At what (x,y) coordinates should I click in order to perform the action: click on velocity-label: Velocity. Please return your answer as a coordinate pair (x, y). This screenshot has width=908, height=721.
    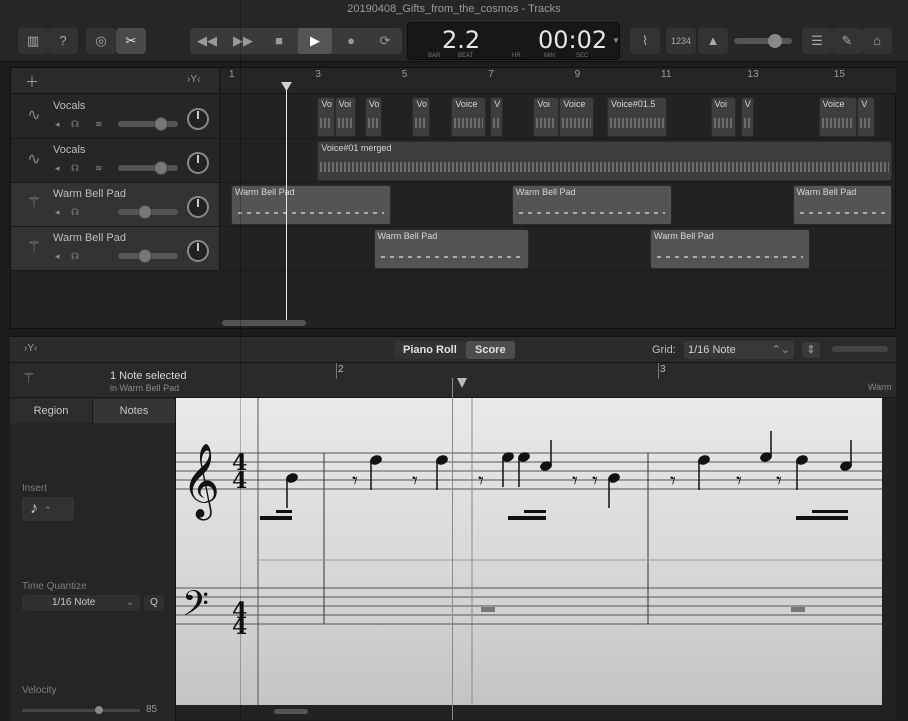
    Looking at the image, I should click on (39, 690).